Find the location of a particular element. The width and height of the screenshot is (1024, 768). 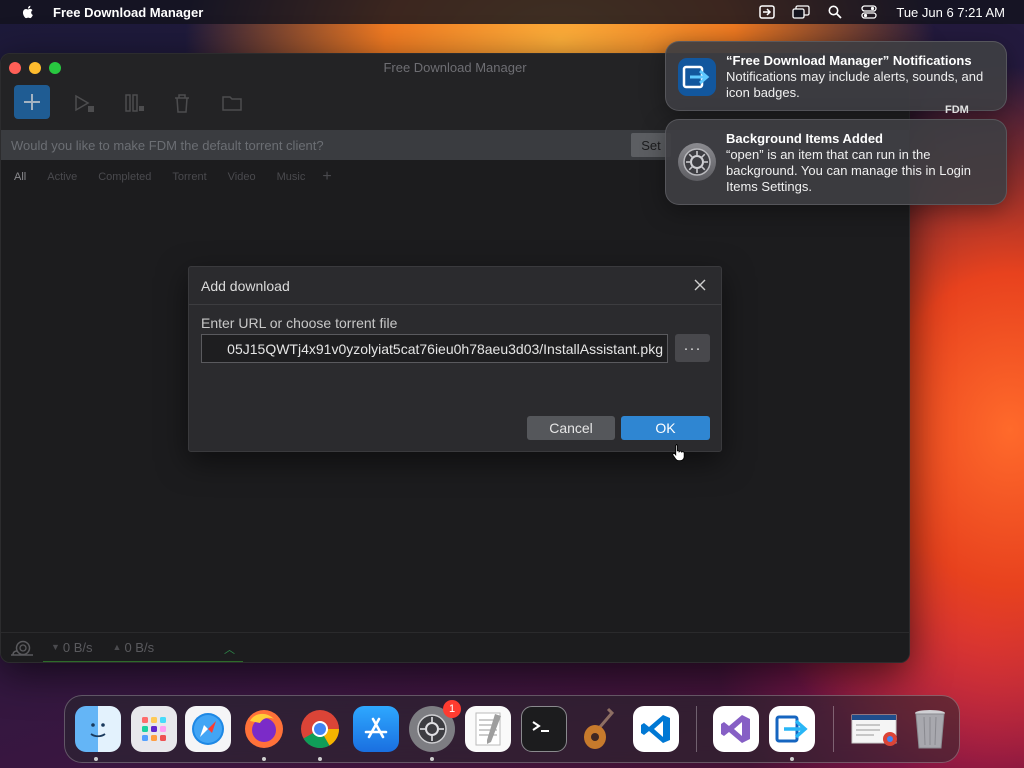

spotlight-search-icon is located at coordinates (835, 12).